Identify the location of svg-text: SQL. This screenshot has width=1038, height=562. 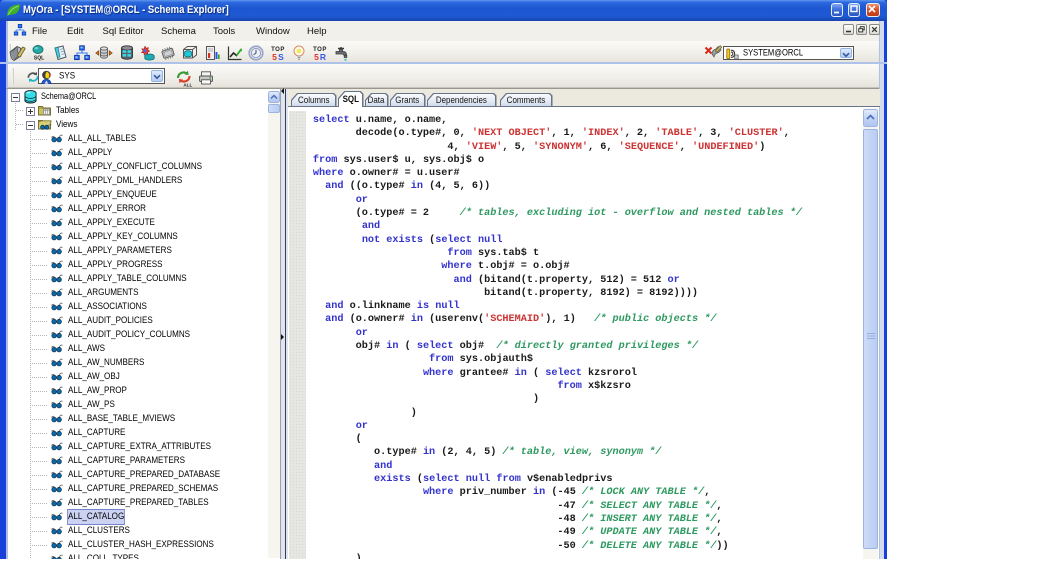
(38, 58).